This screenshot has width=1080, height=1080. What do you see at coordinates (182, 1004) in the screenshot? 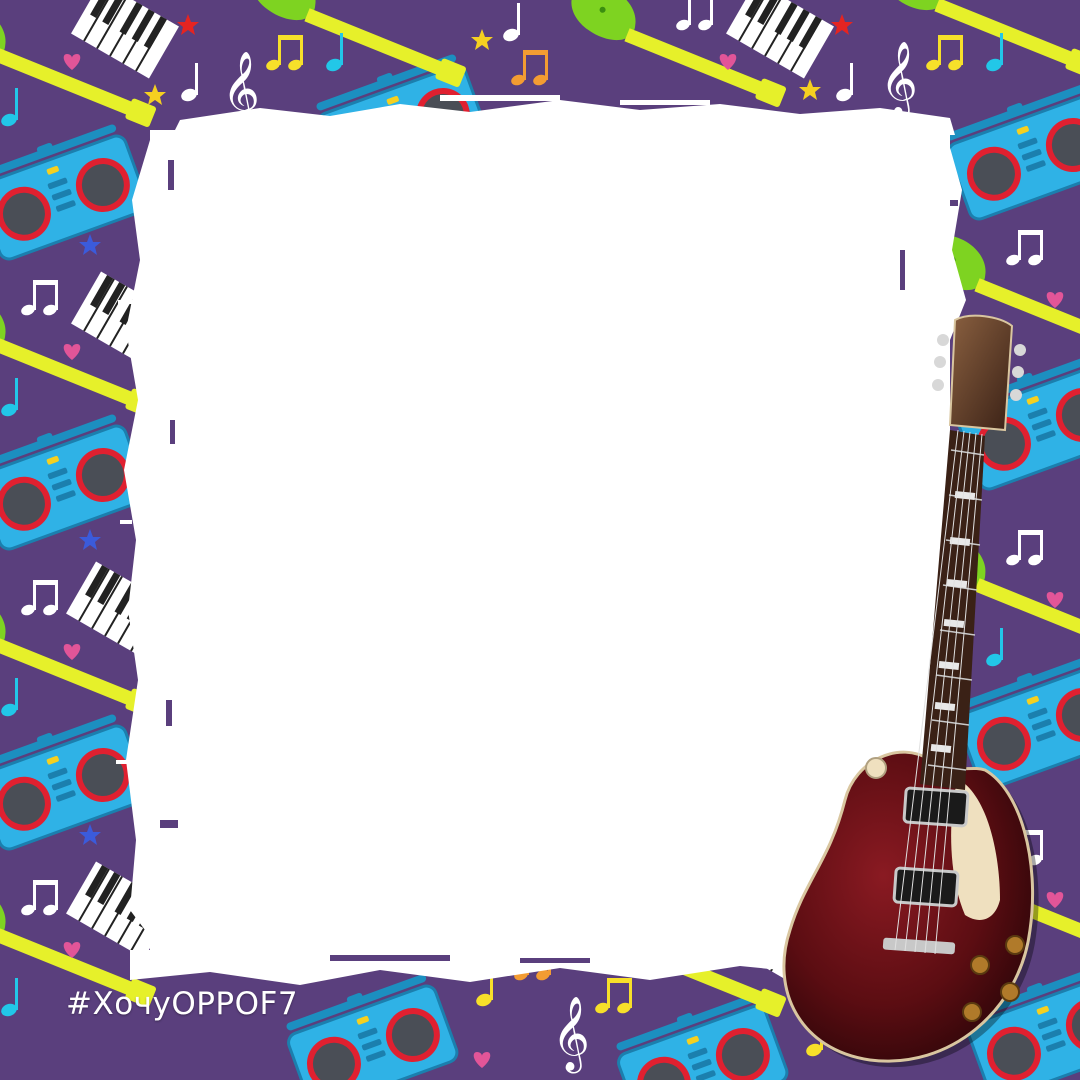
I see `hashtag-label: #ХочуOPPOF7` at bounding box center [182, 1004].